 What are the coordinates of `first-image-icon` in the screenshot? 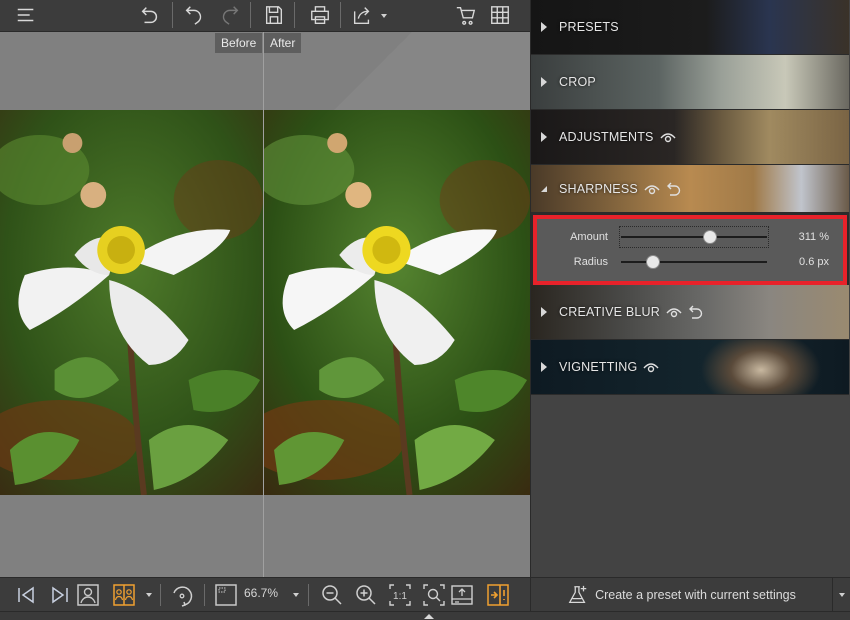 It's located at (26, 595).